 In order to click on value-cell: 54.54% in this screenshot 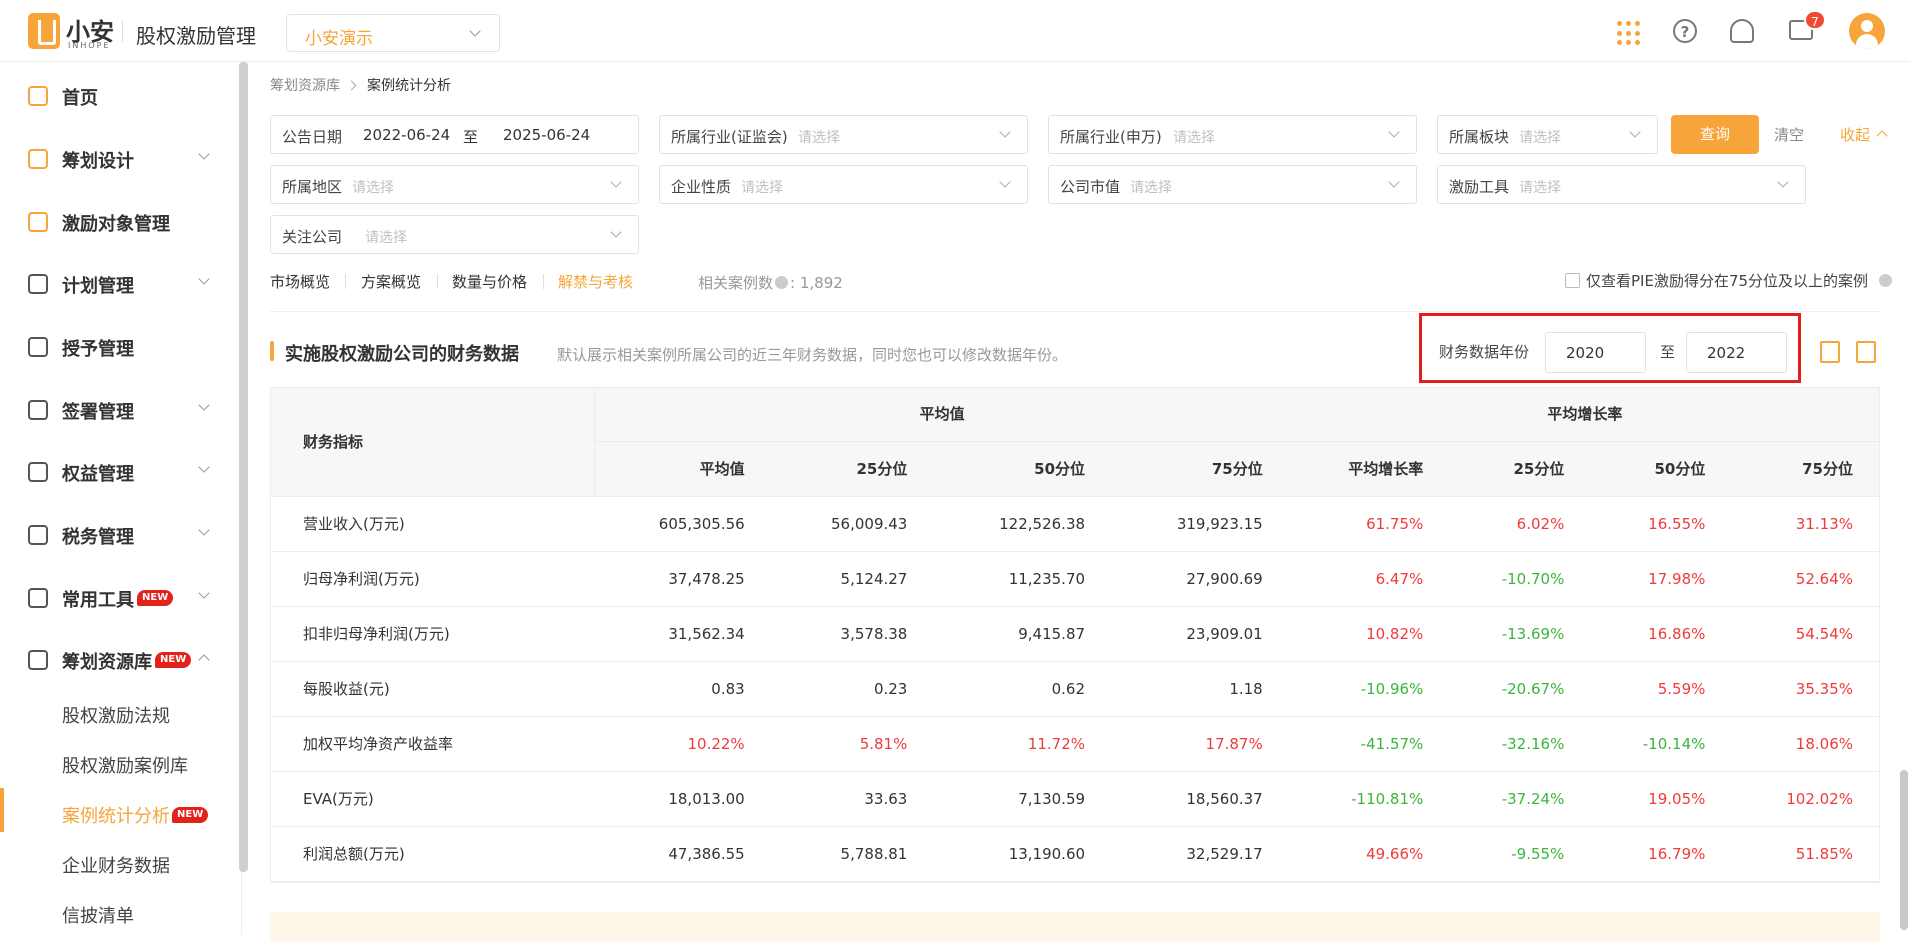, I will do `click(1806, 634)`.